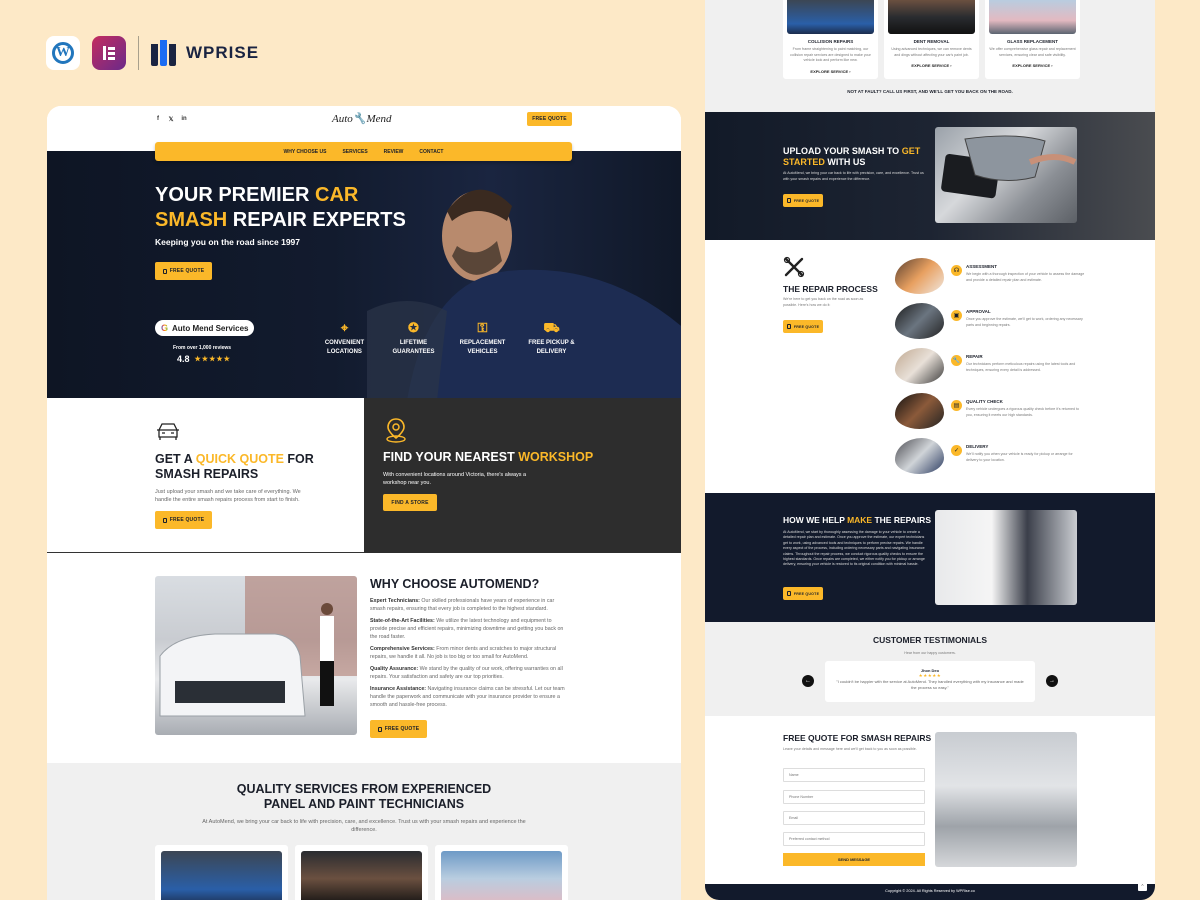 The image size is (1200, 900). I want to click on headset-icon: ☊, so click(956, 270).